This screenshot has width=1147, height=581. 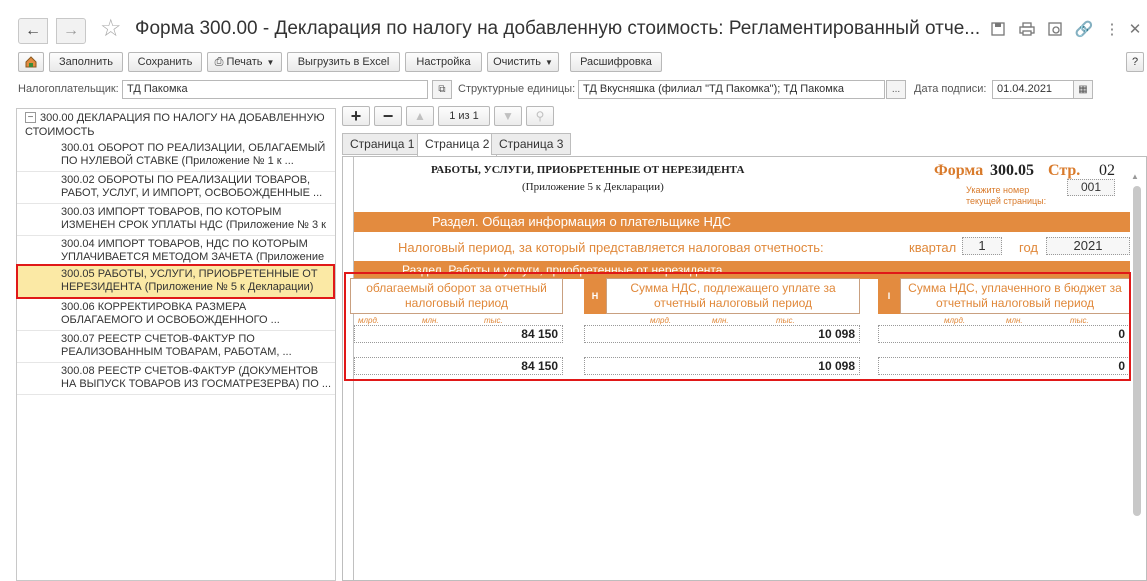 I want to click on page-label: Стр., so click(x=1064, y=170).